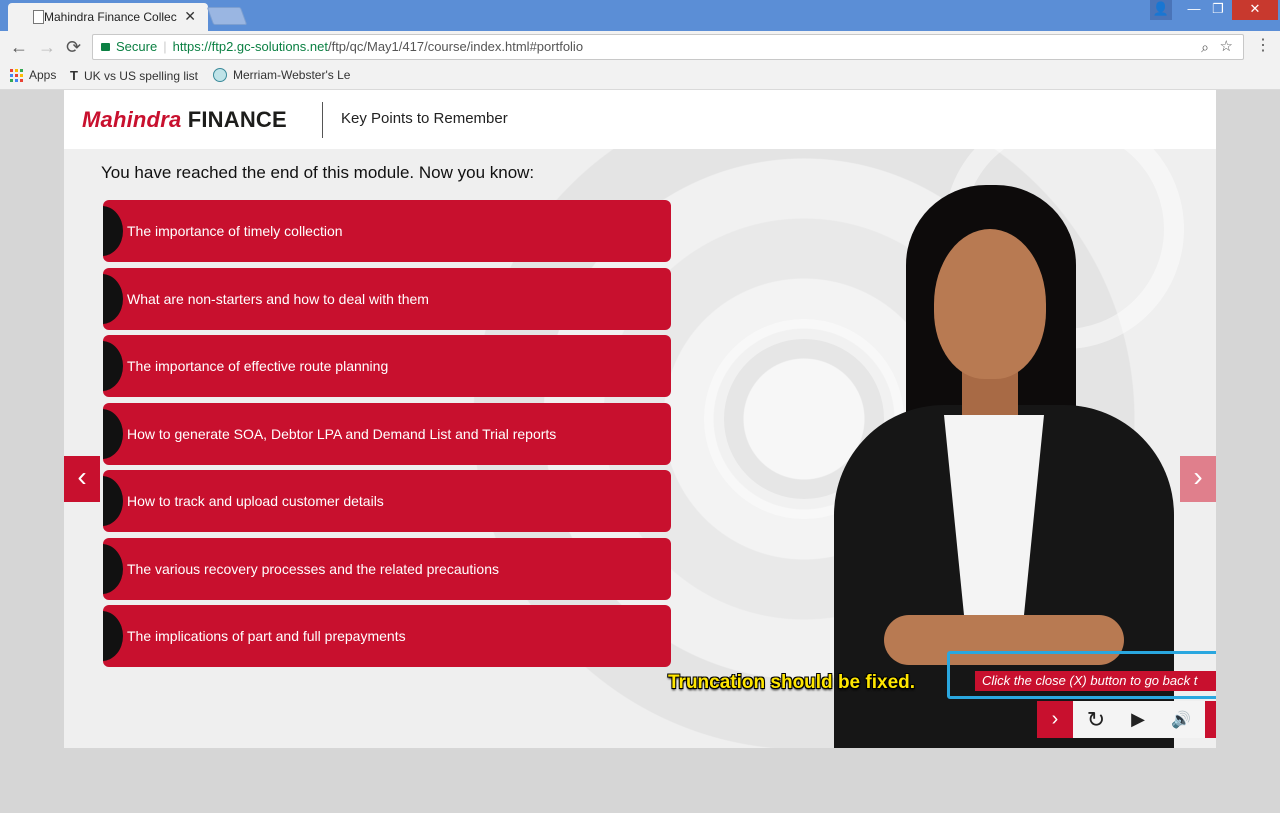  Describe the element at coordinates (137, 46) in the screenshot. I see `secure-label: Secure` at that location.